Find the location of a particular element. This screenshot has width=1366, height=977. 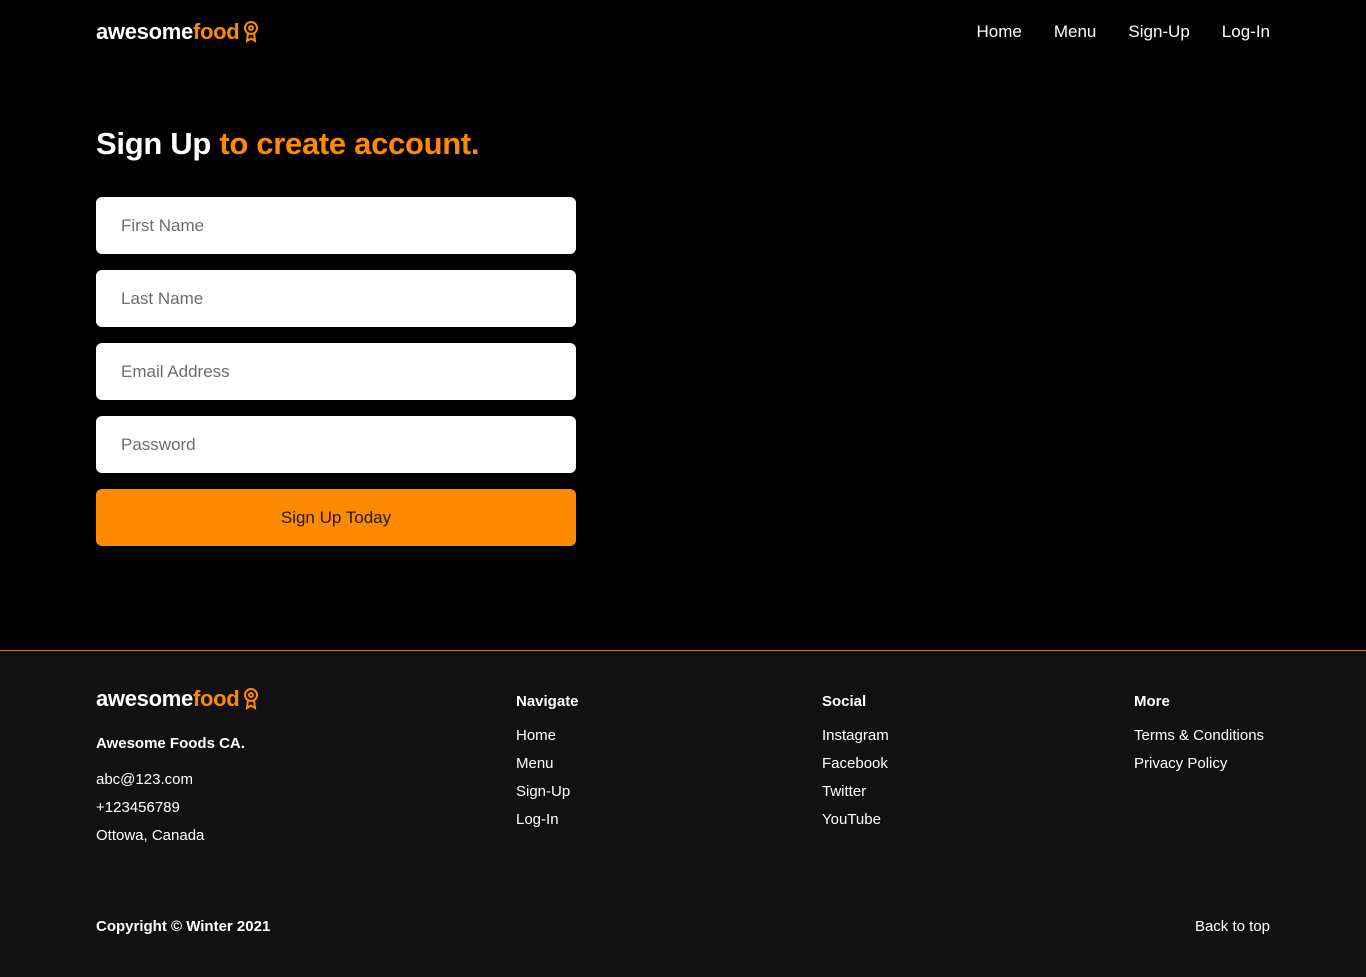

footer-more-column: More Terms & Conditions Privacy Policy is located at coordinates (1199, 737).